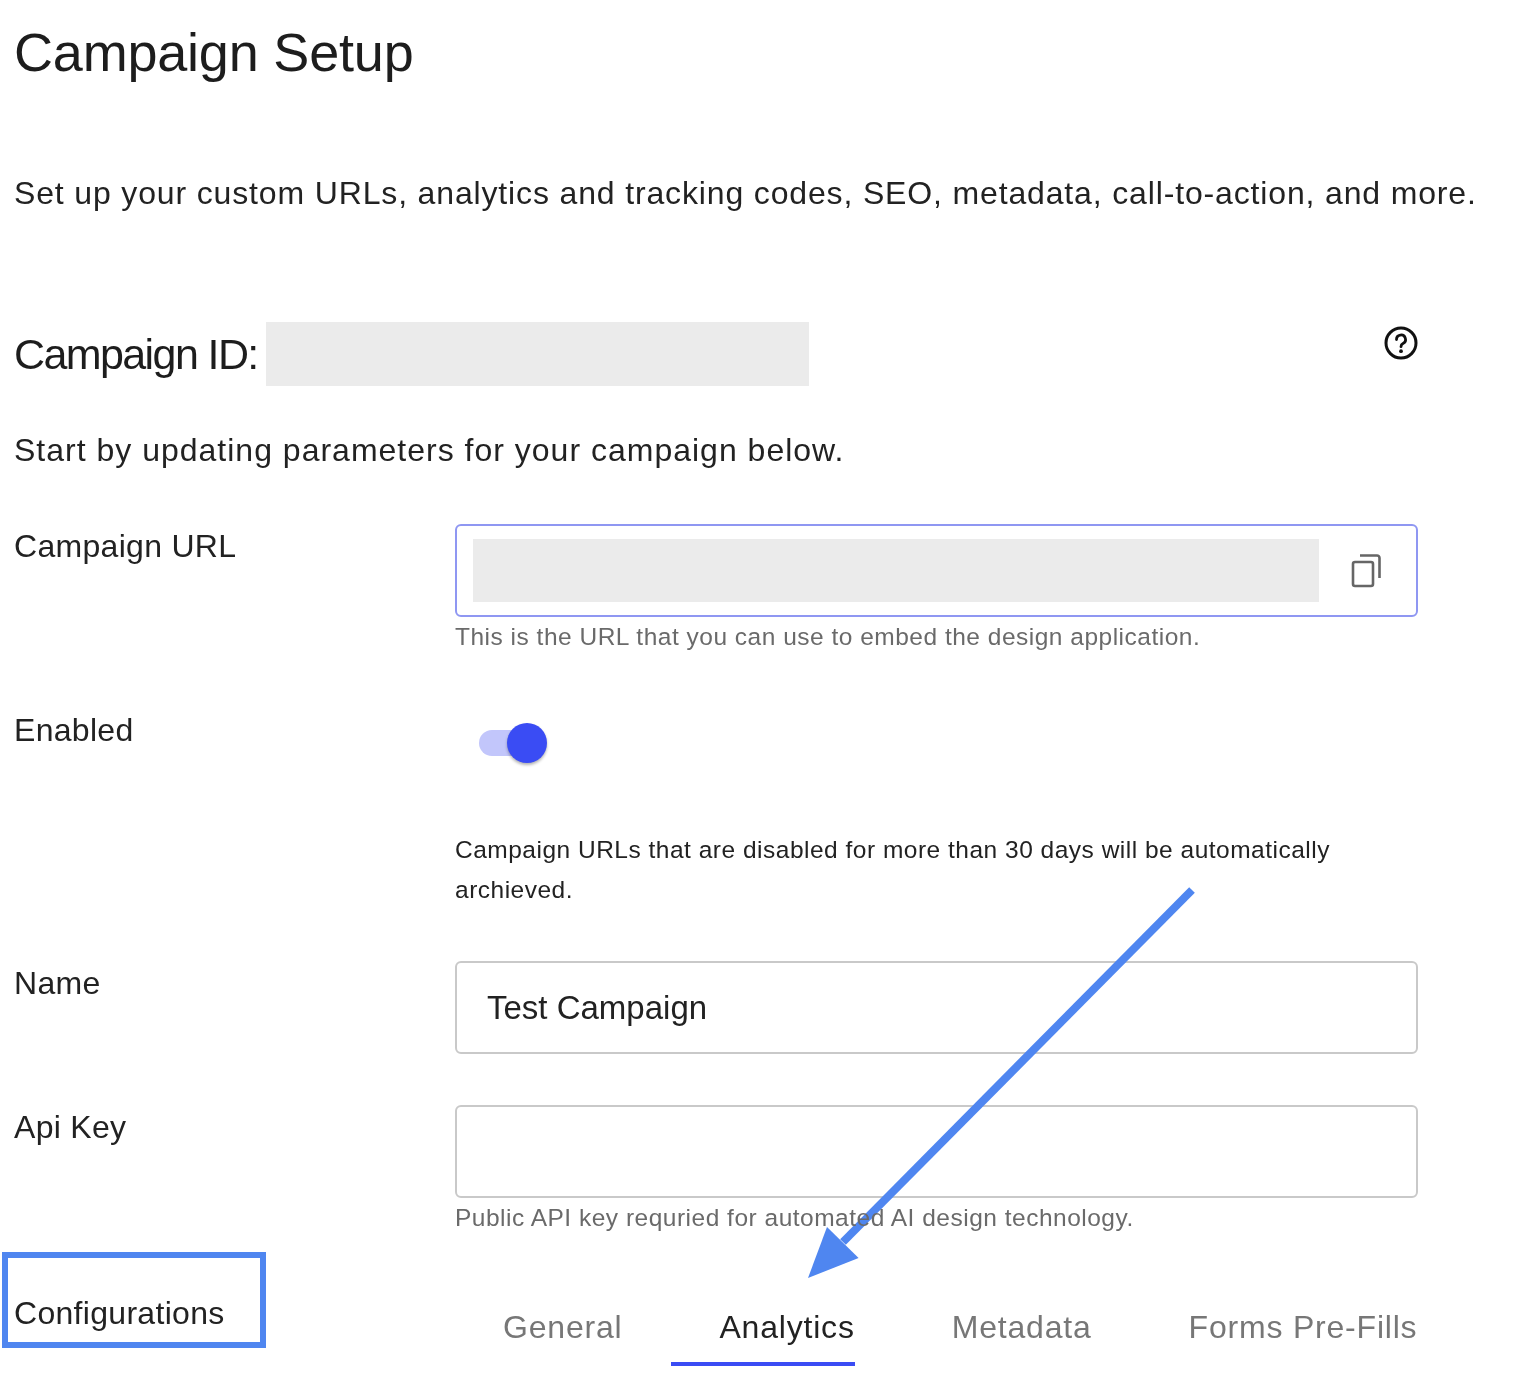 The height and width of the screenshot is (1384, 1524). What do you see at coordinates (513, 744) in the screenshot?
I see `toggle-switch` at bounding box center [513, 744].